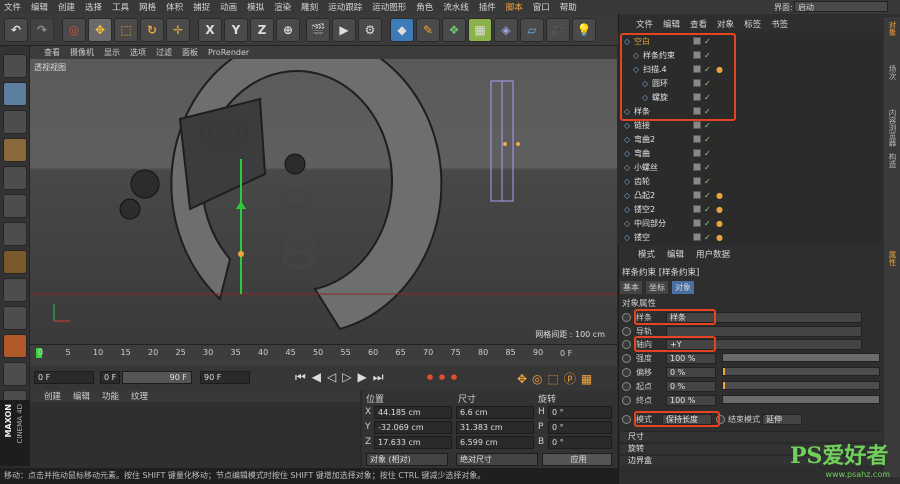 The width and height of the screenshot is (900, 484). I want to click on redo-icon: ↷, so click(42, 30).